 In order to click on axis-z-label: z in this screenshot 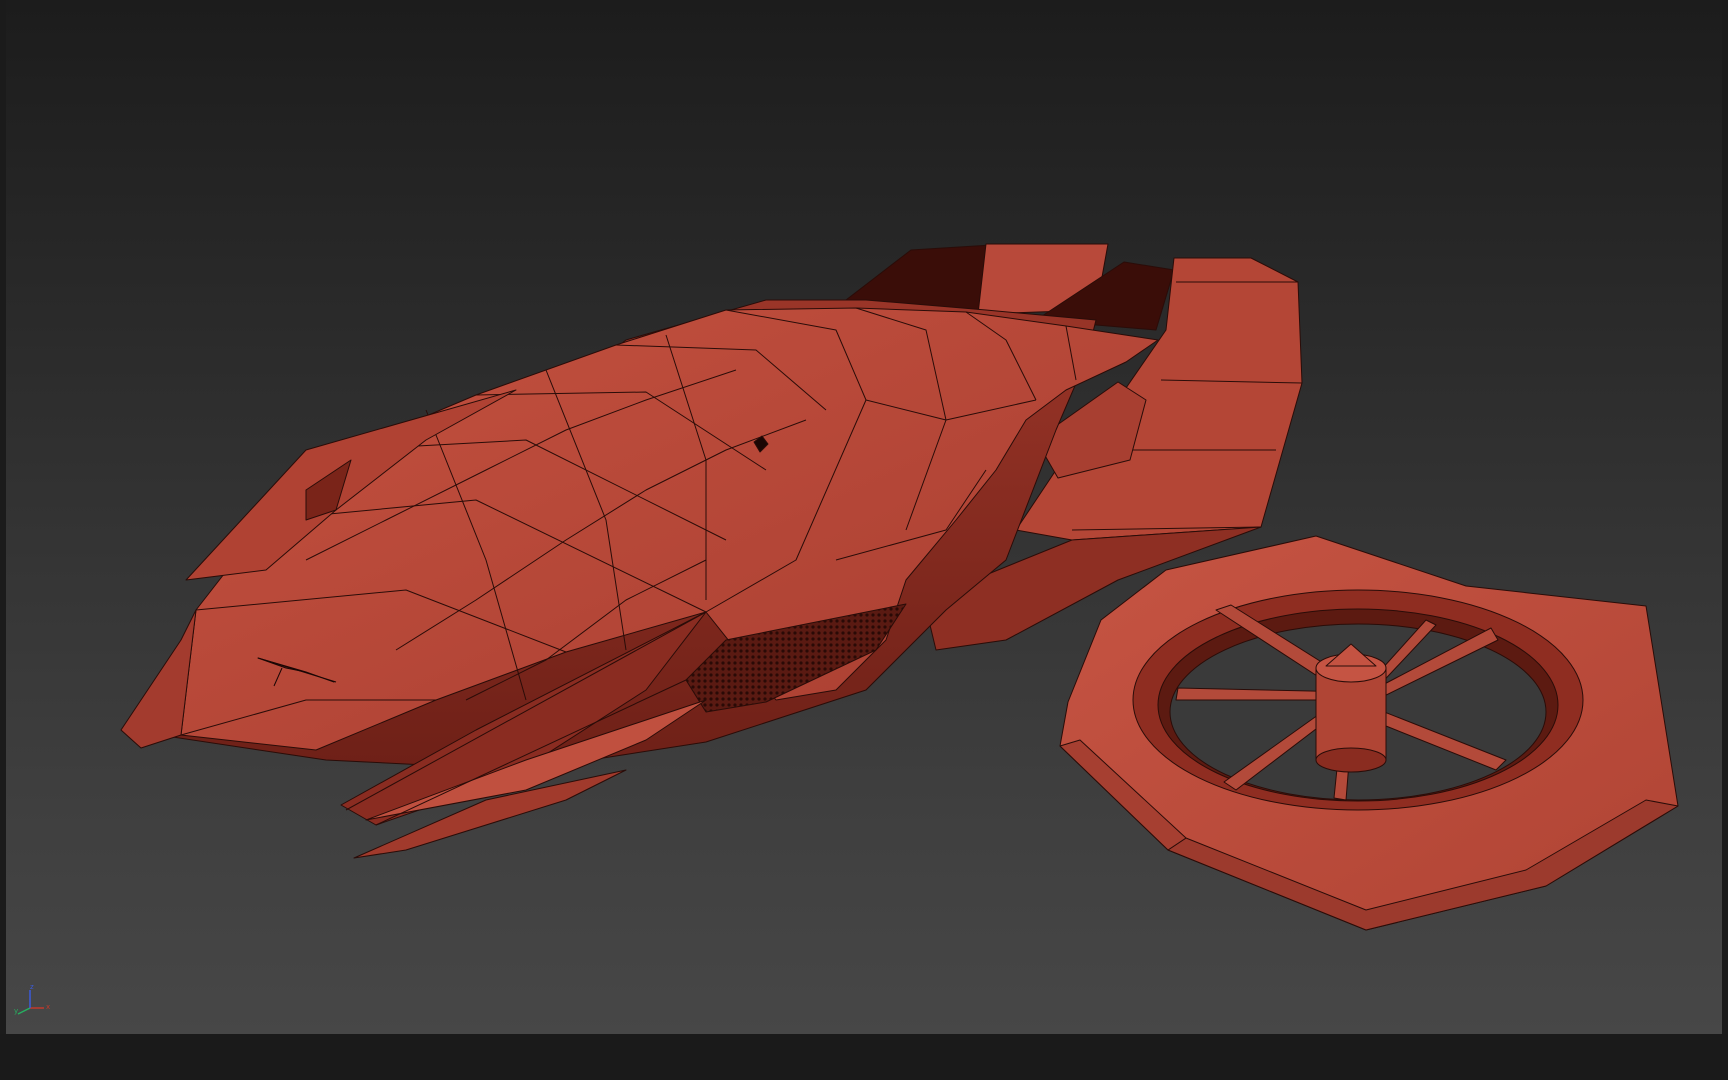, I will do `click(32, 987)`.